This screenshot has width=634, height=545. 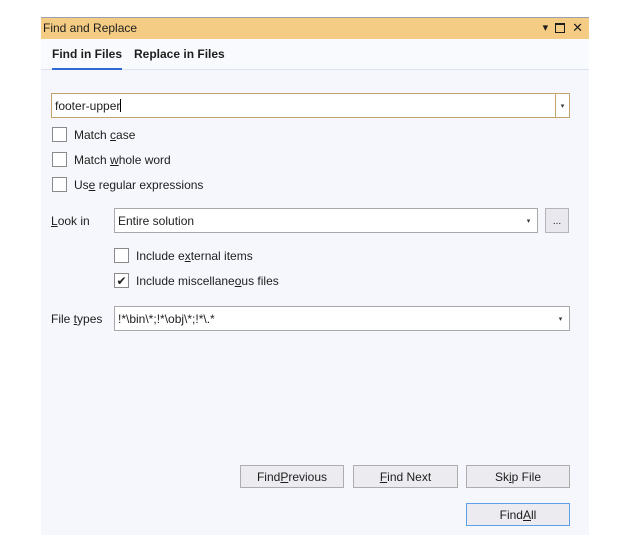 I want to click on window-title: Find and Replace, so click(x=90, y=28).